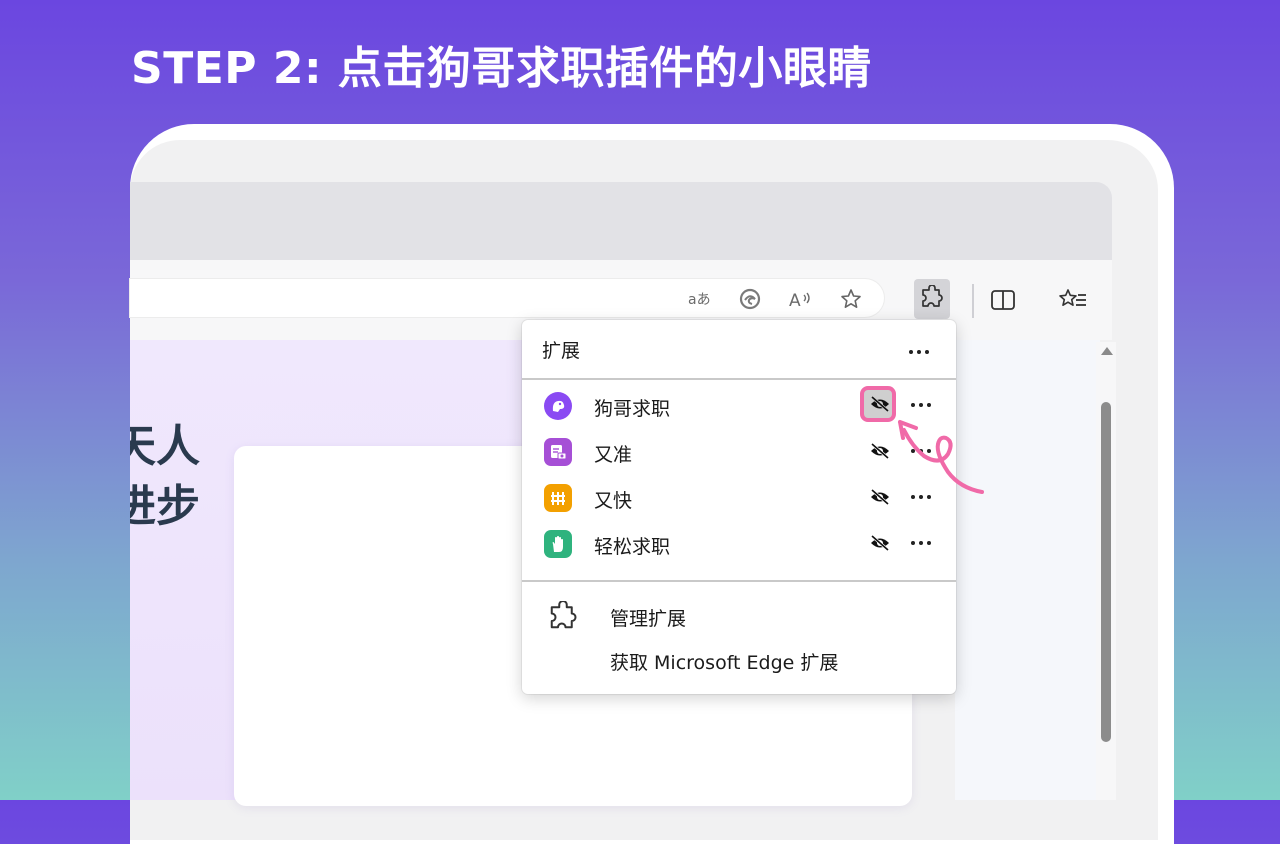 This screenshot has height=844, width=1280. I want to click on dog-avatar-icon, so click(558, 406).